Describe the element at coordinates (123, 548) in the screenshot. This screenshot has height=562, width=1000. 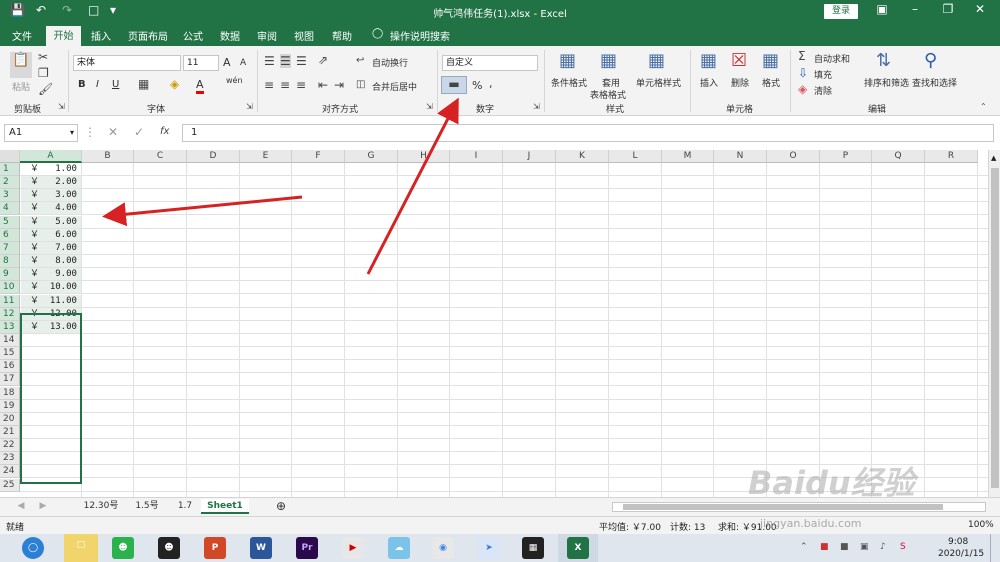
I see `wechat-icon: ☻` at that location.